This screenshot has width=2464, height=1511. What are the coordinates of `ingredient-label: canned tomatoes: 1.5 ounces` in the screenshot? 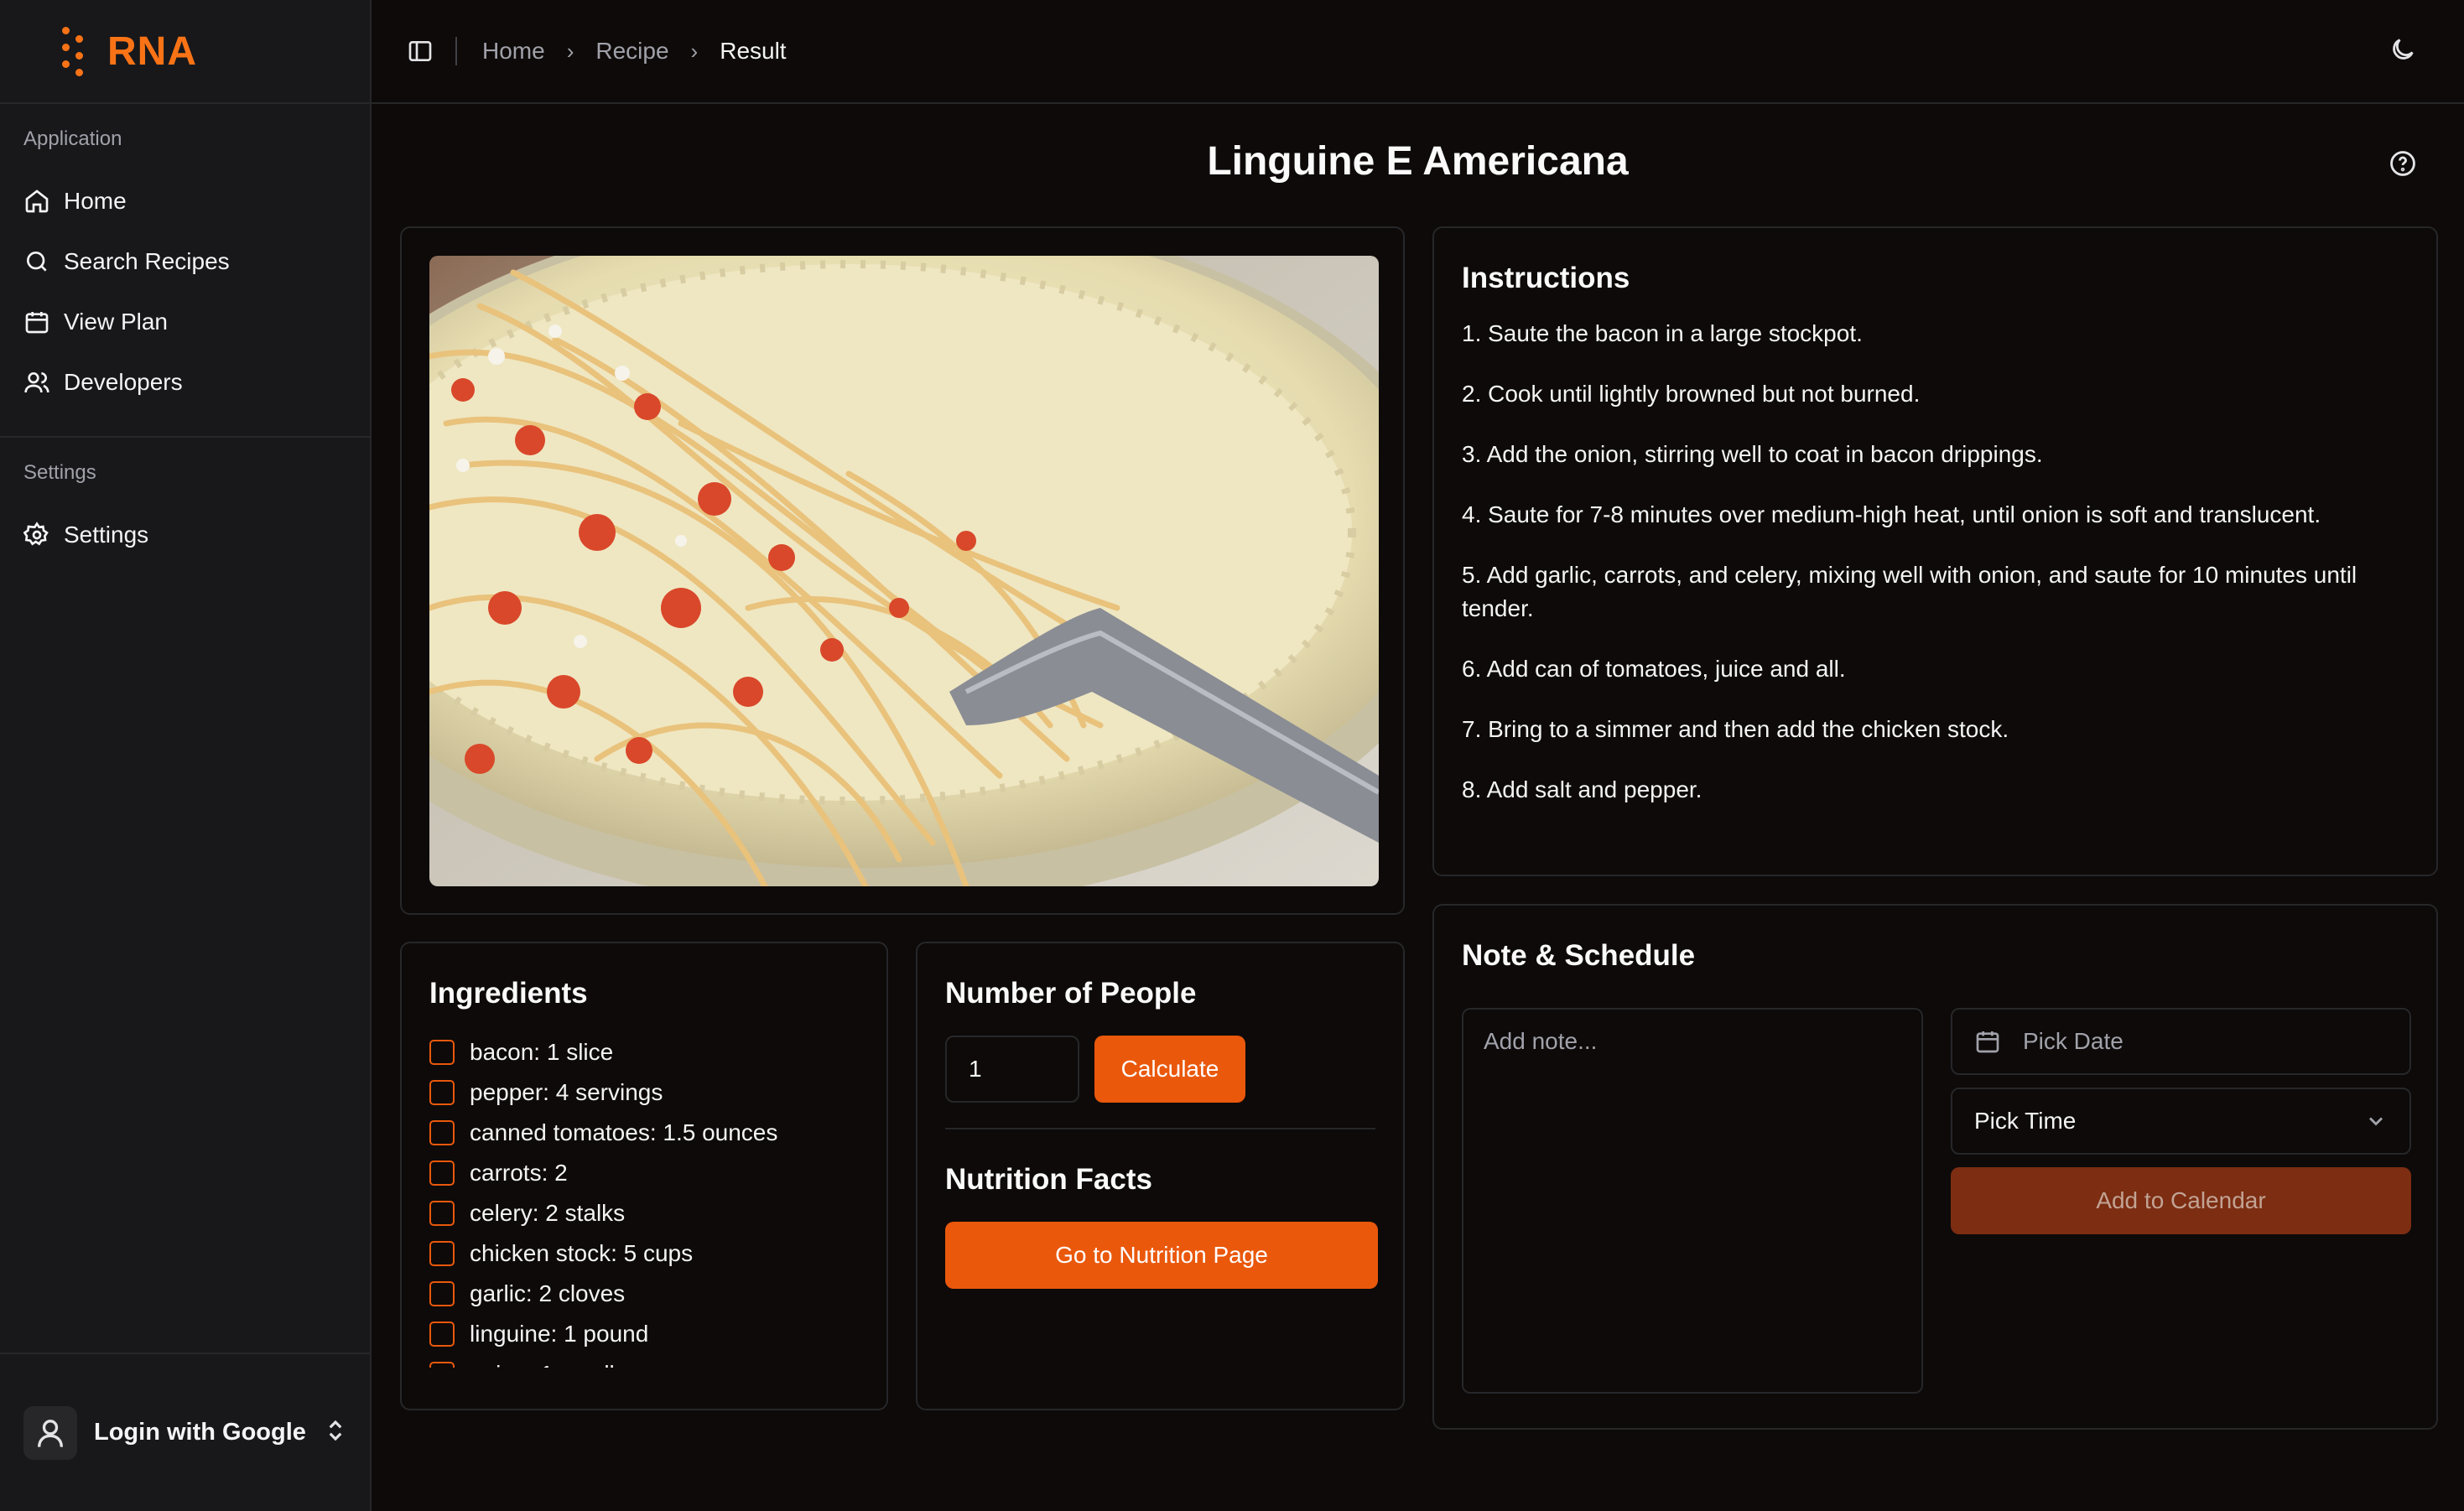 It's located at (624, 1132).